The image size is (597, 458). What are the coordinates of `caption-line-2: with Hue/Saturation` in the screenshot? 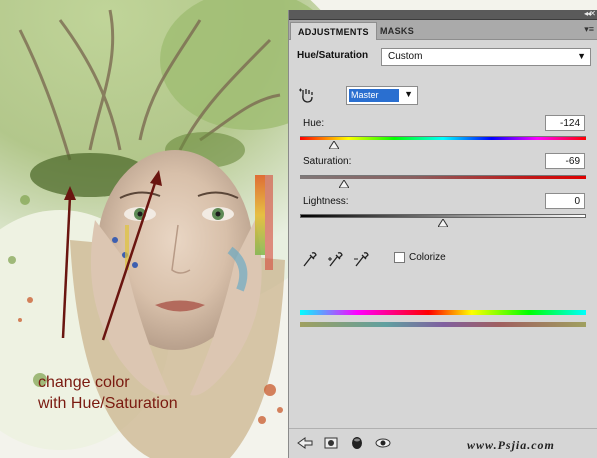 It's located at (108, 403).